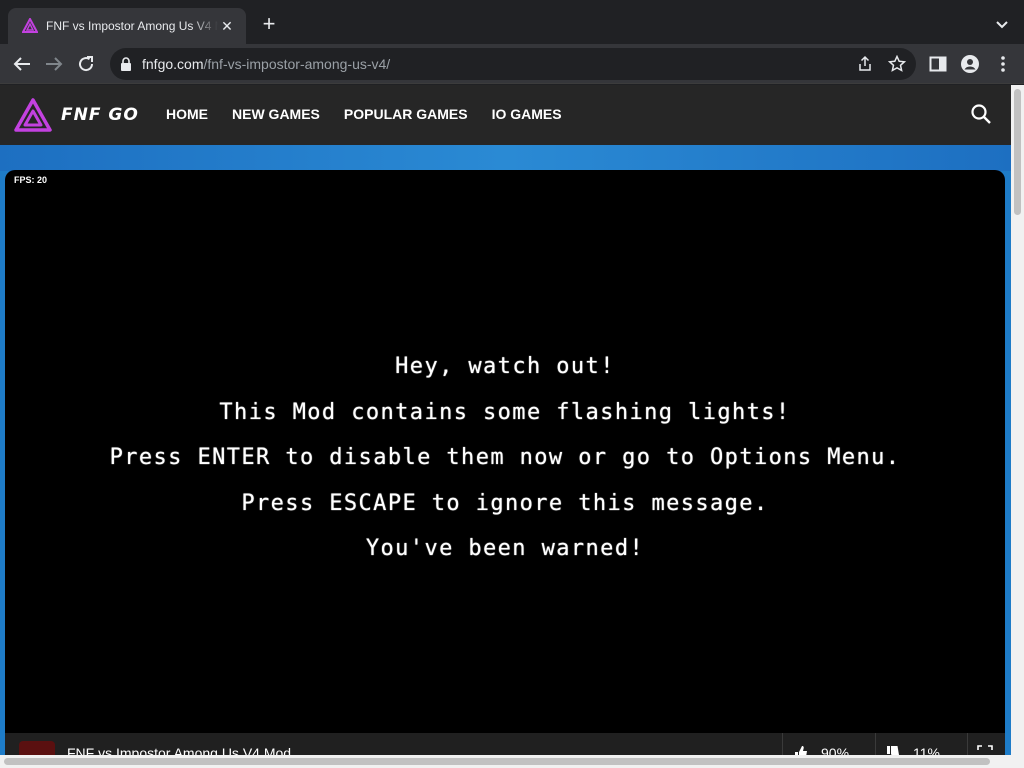 Image resolution: width=1024 pixels, height=768 pixels. What do you see at coordinates (126, 64) in the screenshot?
I see `lock-icon` at bounding box center [126, 64].